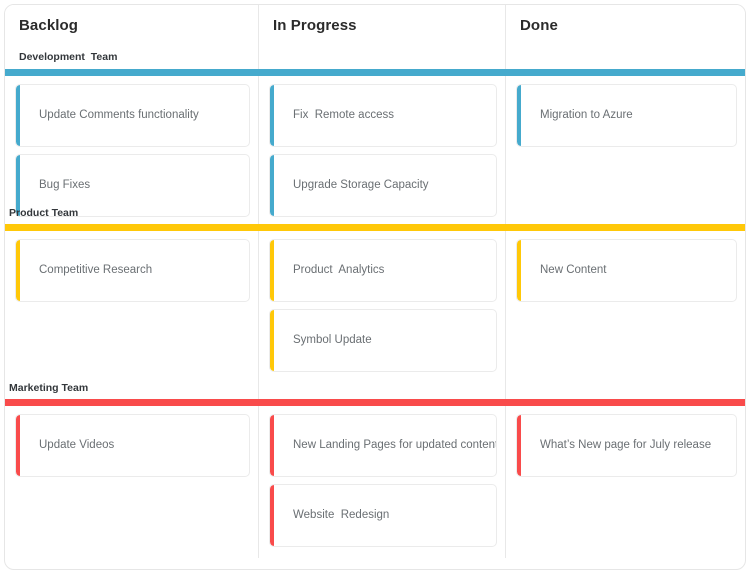 The height and width of the screenshot is (578, 750). What do you see at coordinates (375, 402) in the screenshot?
I see `lane-divider-marketing-team` at bounding box center [375, 402].